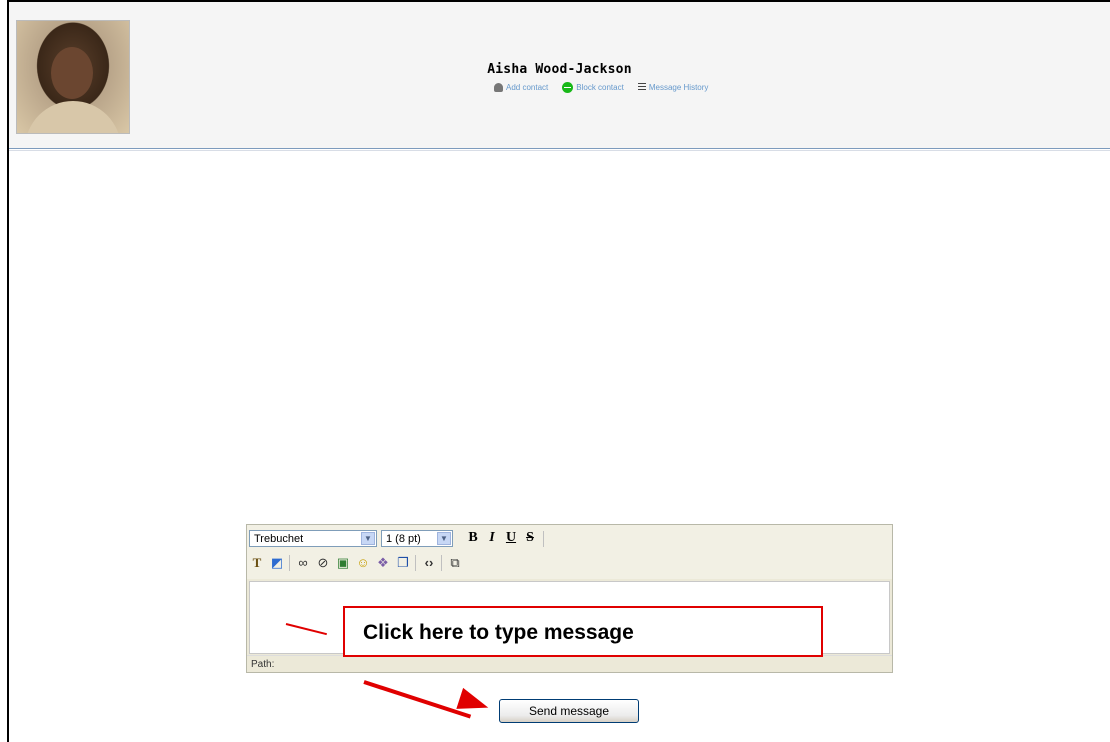 The height and width of the screenshot is (742, 1110). Describe the element at coordinates (73, 77) in the screenshot. I see `avatar` at that location.